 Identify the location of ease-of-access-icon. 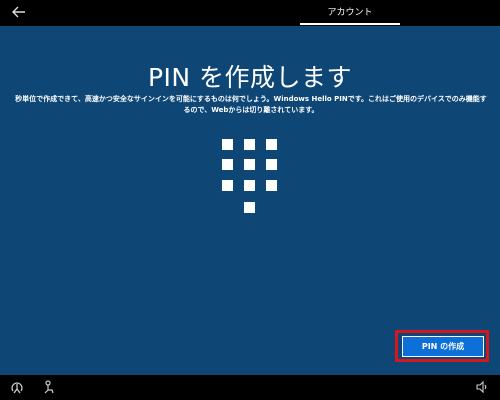
(17, 387).